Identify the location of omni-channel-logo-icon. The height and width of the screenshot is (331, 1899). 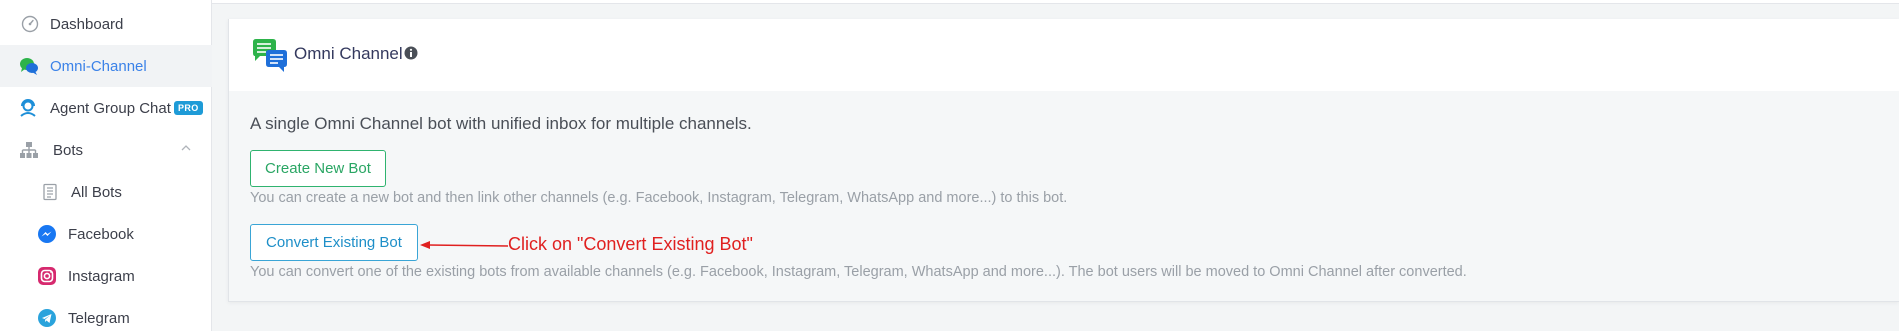
(270, 57).